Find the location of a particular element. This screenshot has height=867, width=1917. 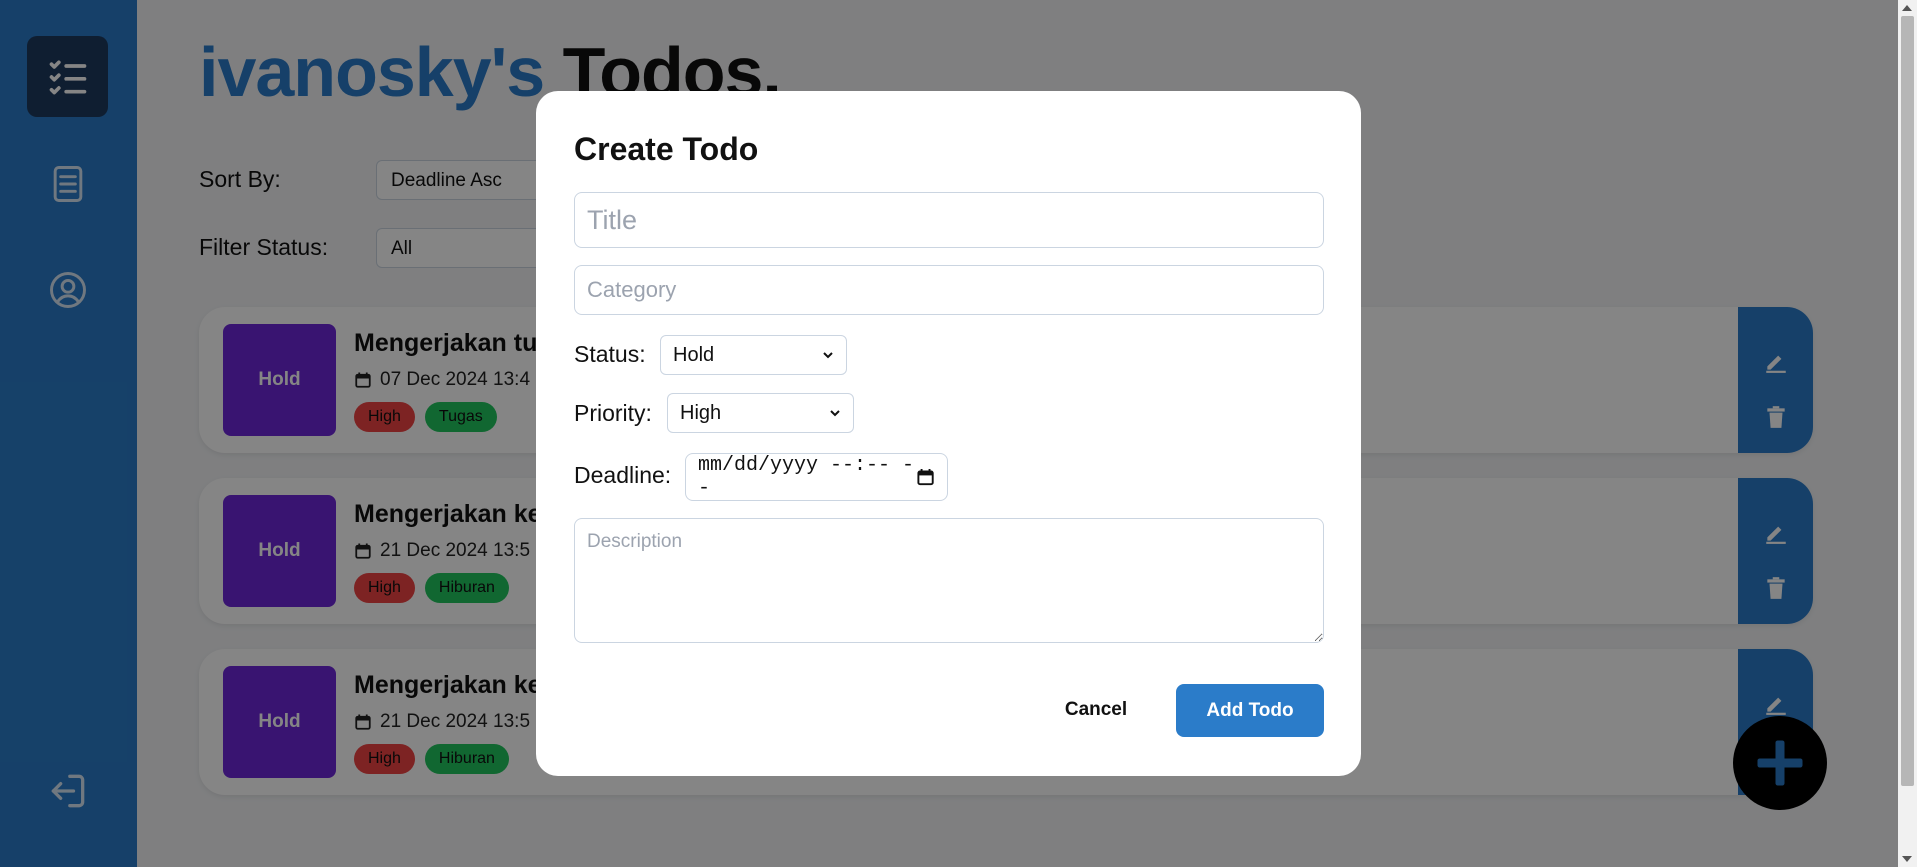

description-textarea is located at coordinates (949, 580).